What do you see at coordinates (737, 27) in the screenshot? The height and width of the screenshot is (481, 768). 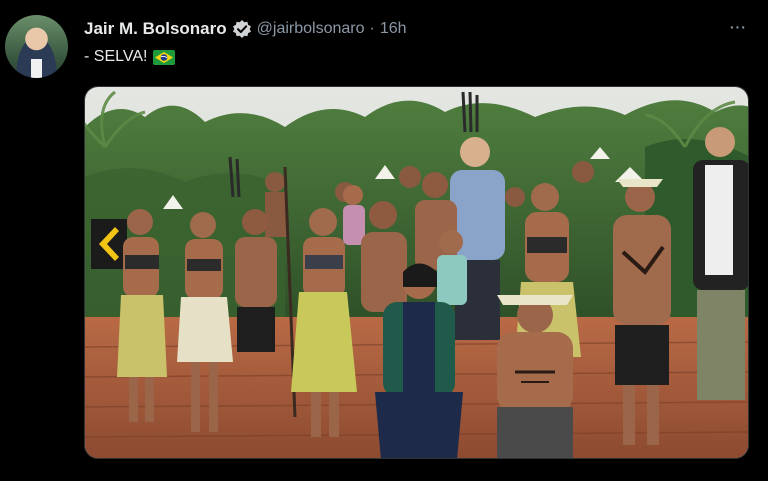 I see `more-options-icon: ···` at bounding box center [737, 27].